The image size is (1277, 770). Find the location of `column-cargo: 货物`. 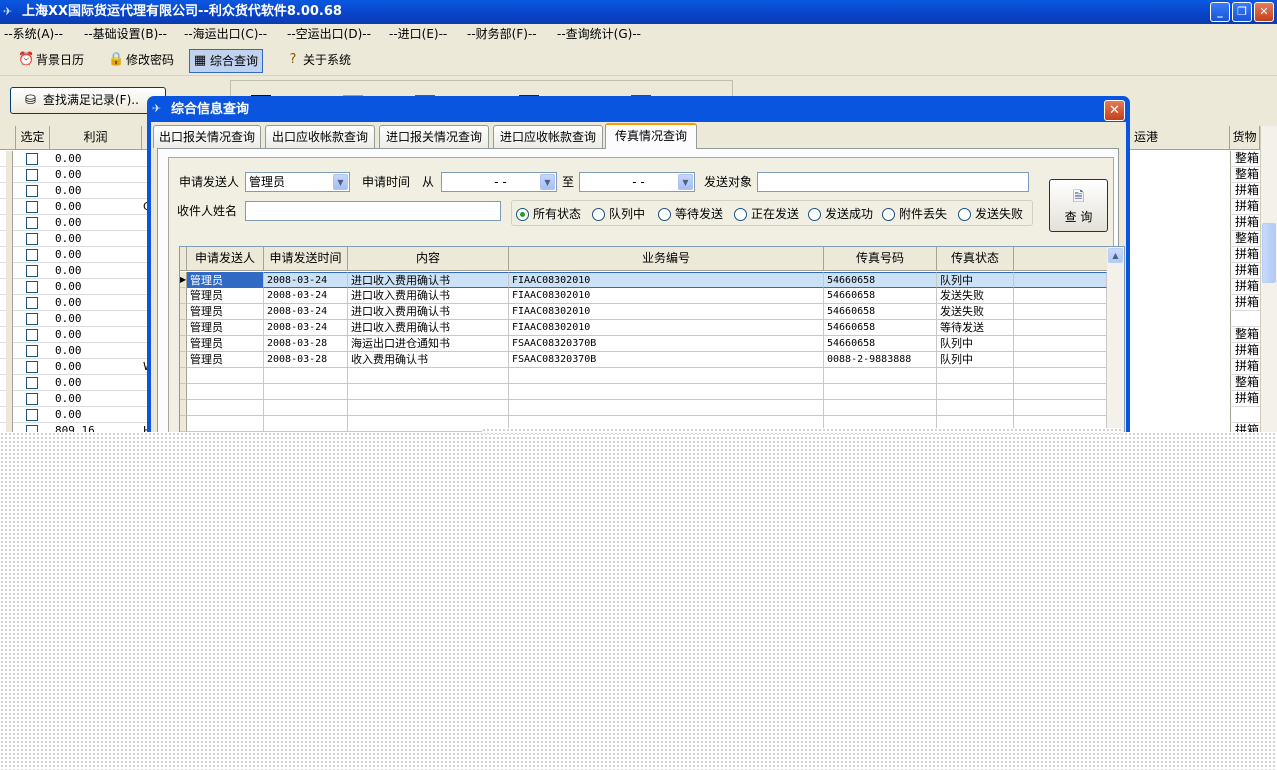

column-cargo: 货物 is located at coordinates (1245, 138).